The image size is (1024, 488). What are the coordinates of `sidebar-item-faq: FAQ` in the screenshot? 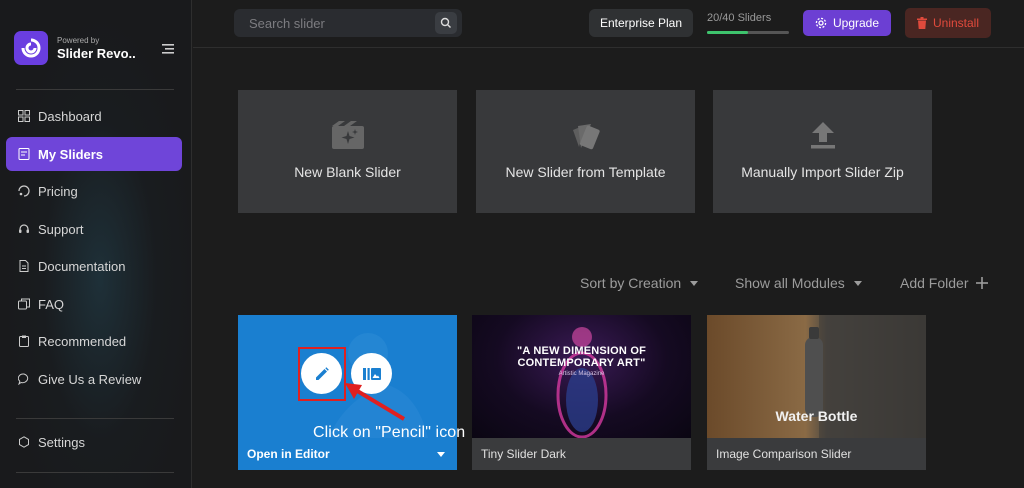 It's located at (94, 304).